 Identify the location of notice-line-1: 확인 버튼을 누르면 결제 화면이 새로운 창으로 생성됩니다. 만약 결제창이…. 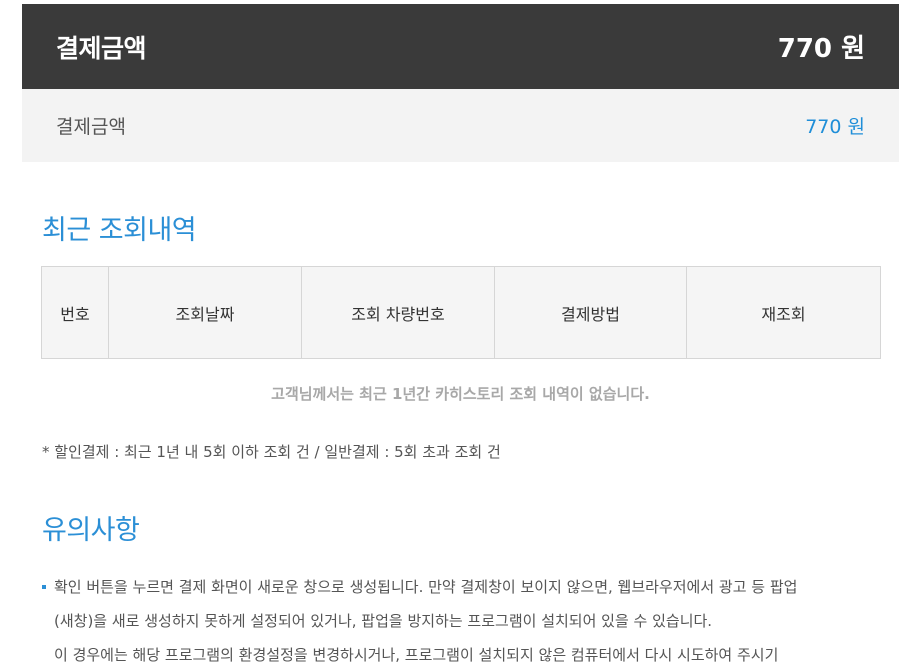
(426, 587).